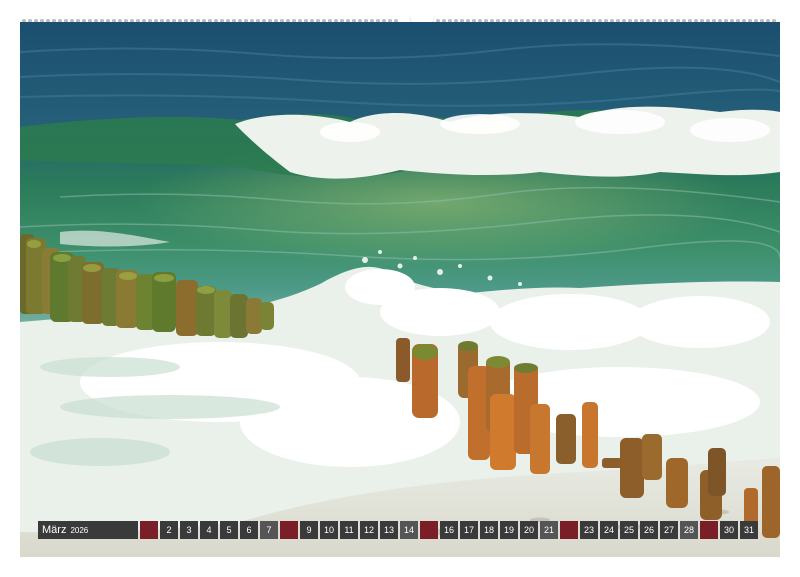  I want to click on day-number: 5, so click(229, 530).